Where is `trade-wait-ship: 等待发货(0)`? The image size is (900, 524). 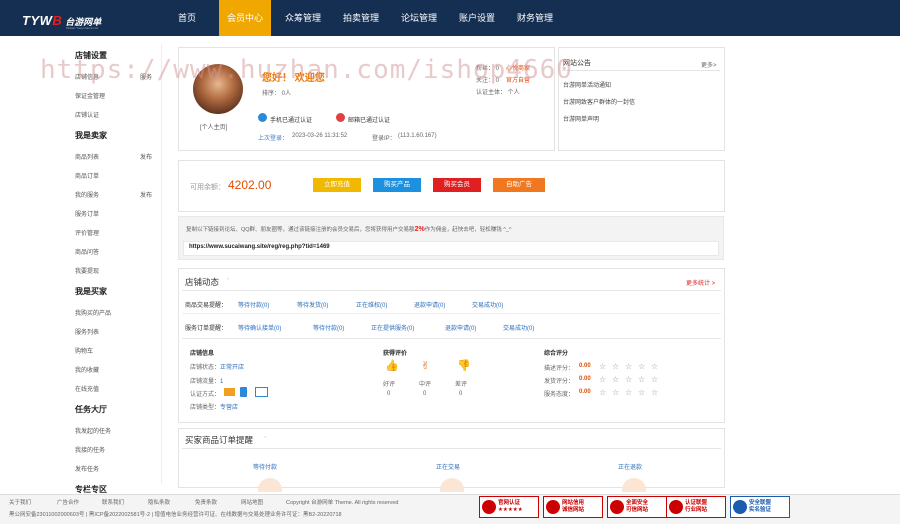 trade-wait-ship: 等待发货(0) is located at coordinates (312, 304).